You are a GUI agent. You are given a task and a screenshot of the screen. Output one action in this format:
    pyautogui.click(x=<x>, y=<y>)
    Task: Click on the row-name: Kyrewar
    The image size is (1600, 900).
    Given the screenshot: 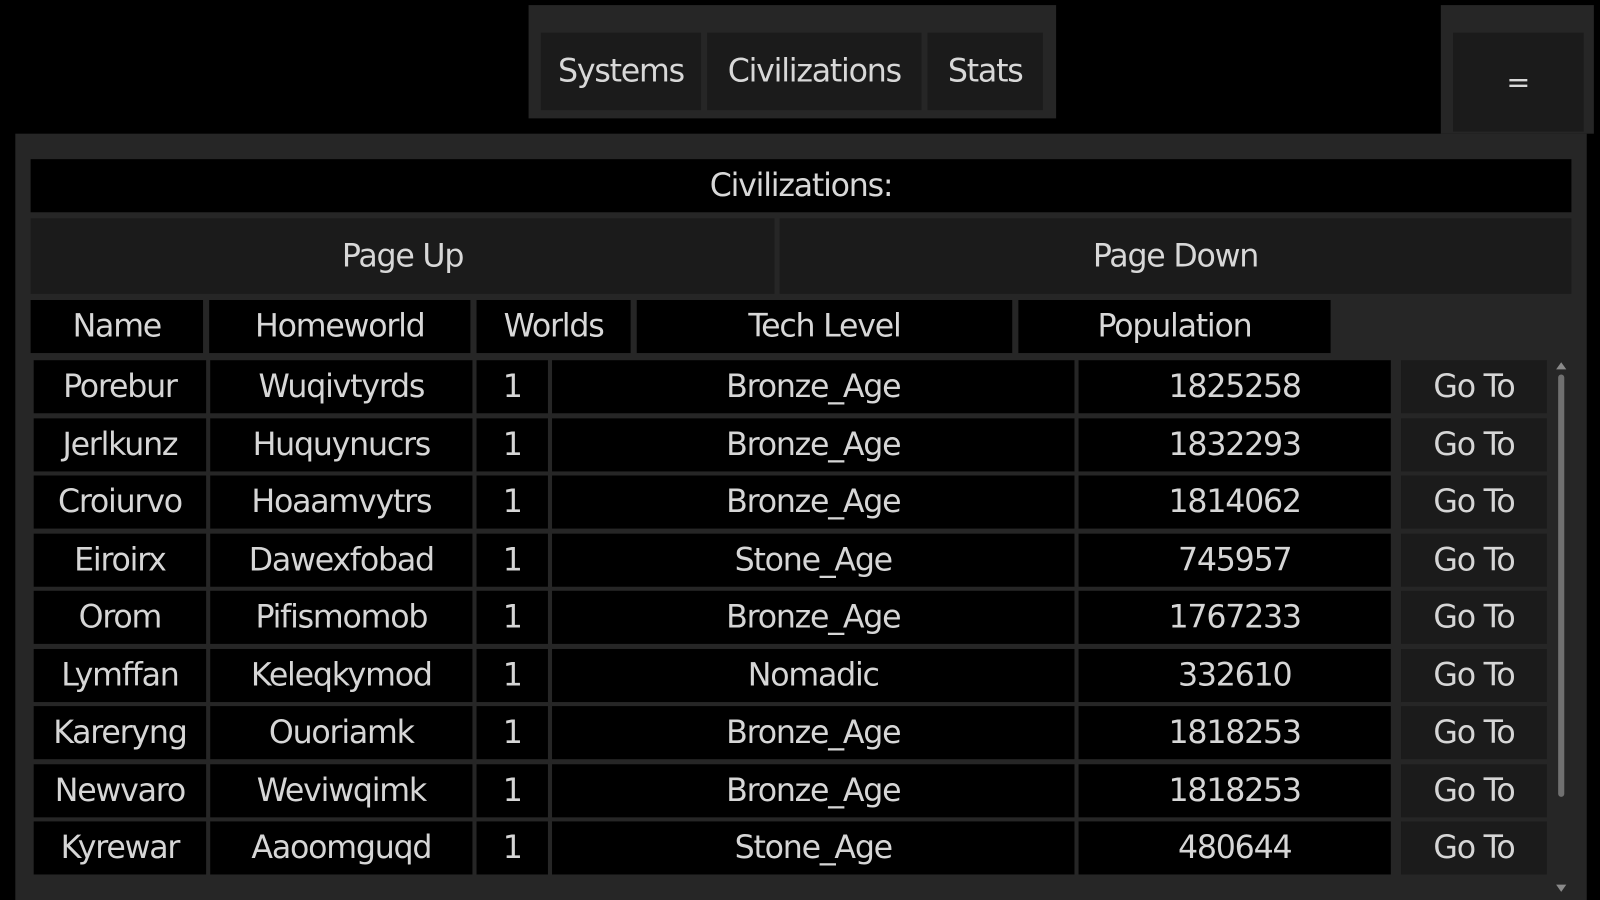 What is the action you would take?
    pyautogui.click(x=120, y=848)
    